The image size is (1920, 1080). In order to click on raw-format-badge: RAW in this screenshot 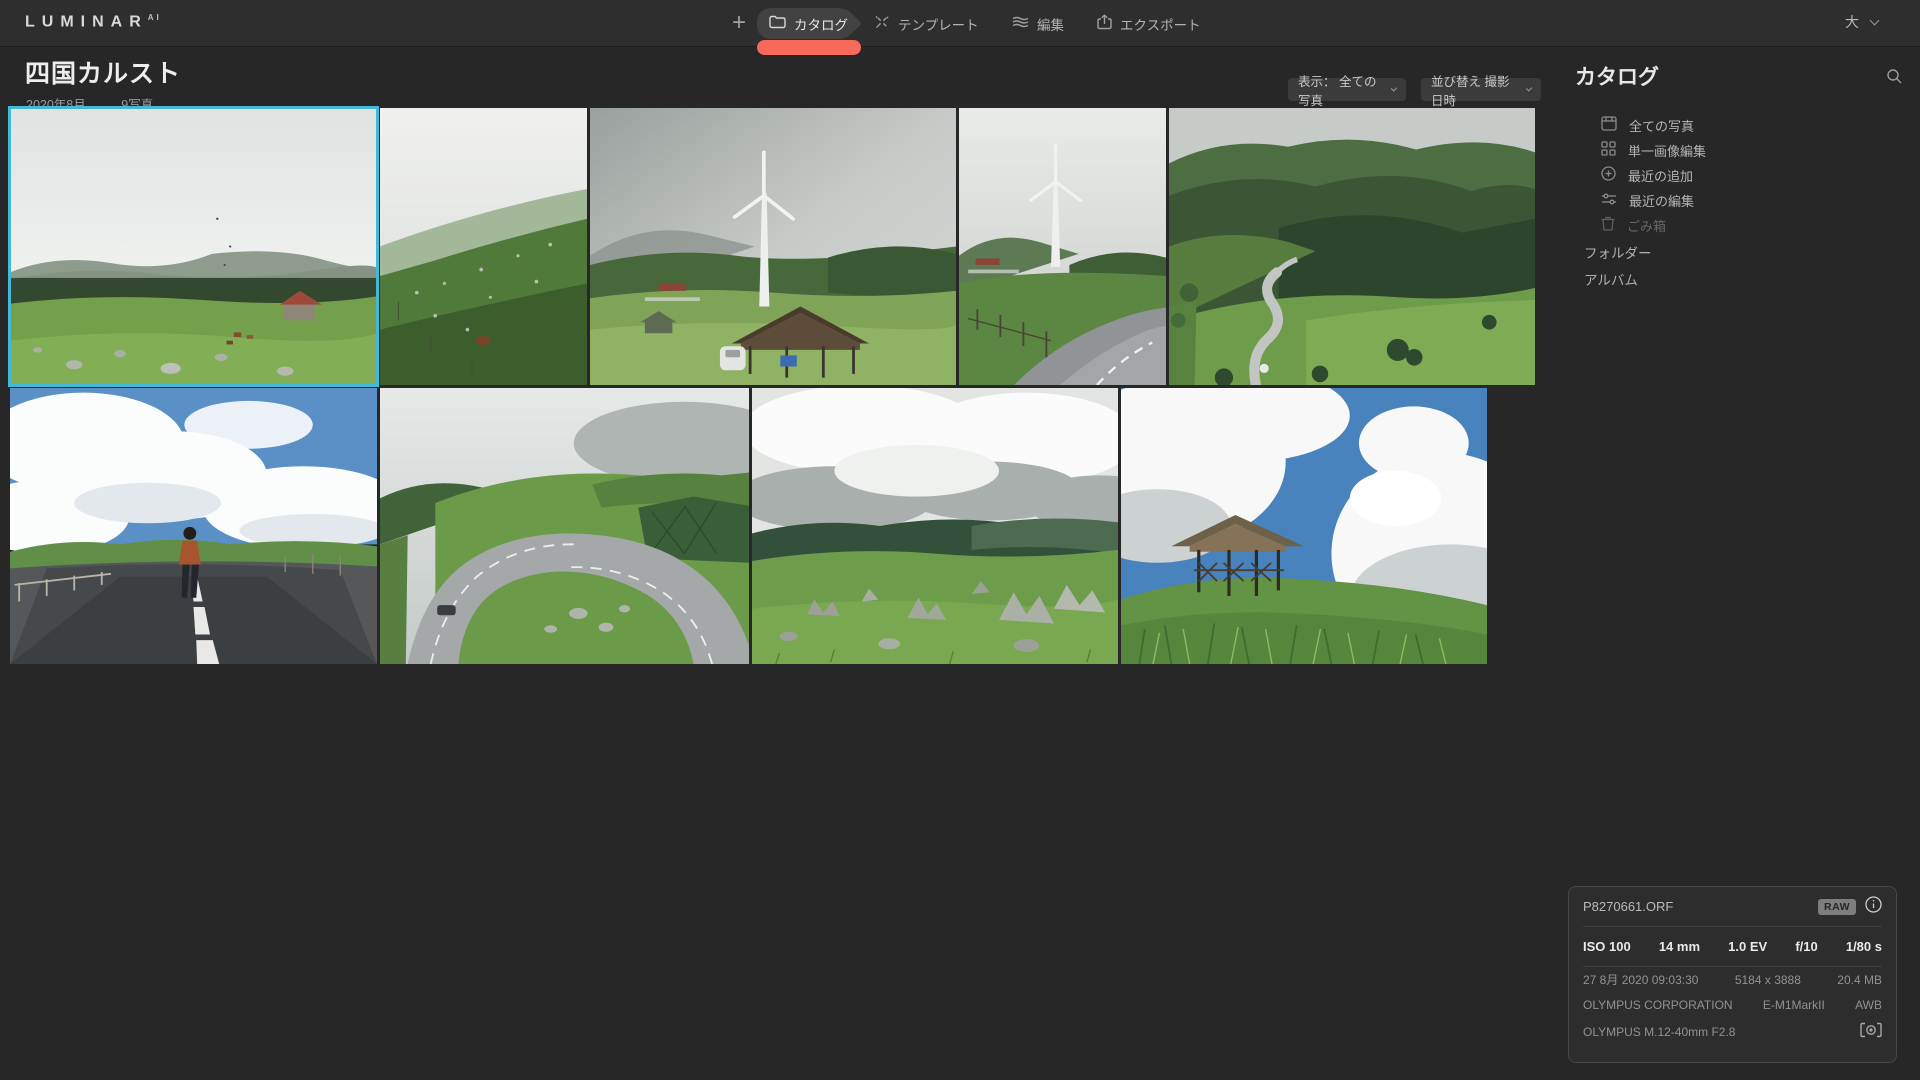, I will do `click(1837, 906)`.